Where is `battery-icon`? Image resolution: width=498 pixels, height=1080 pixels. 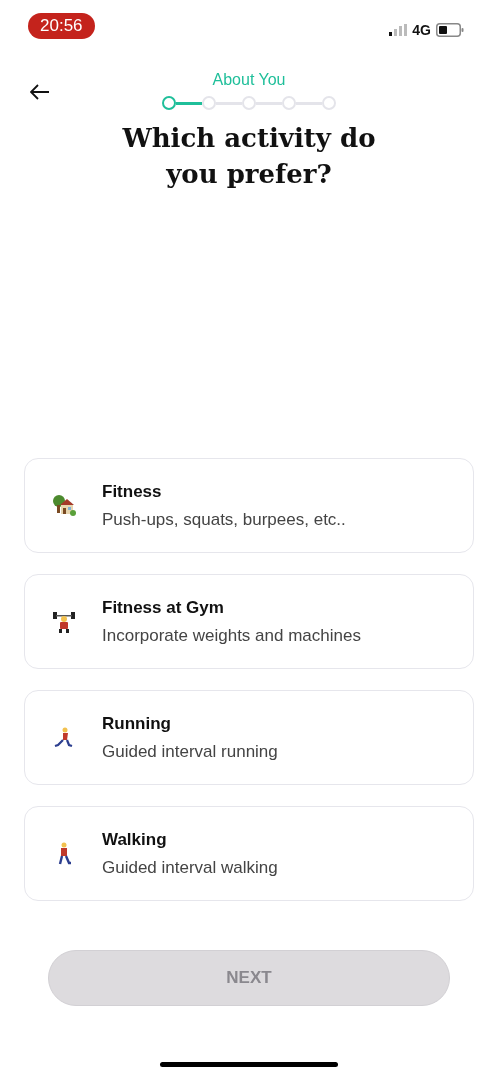
battery-icon is located at coordinates (450, 30).